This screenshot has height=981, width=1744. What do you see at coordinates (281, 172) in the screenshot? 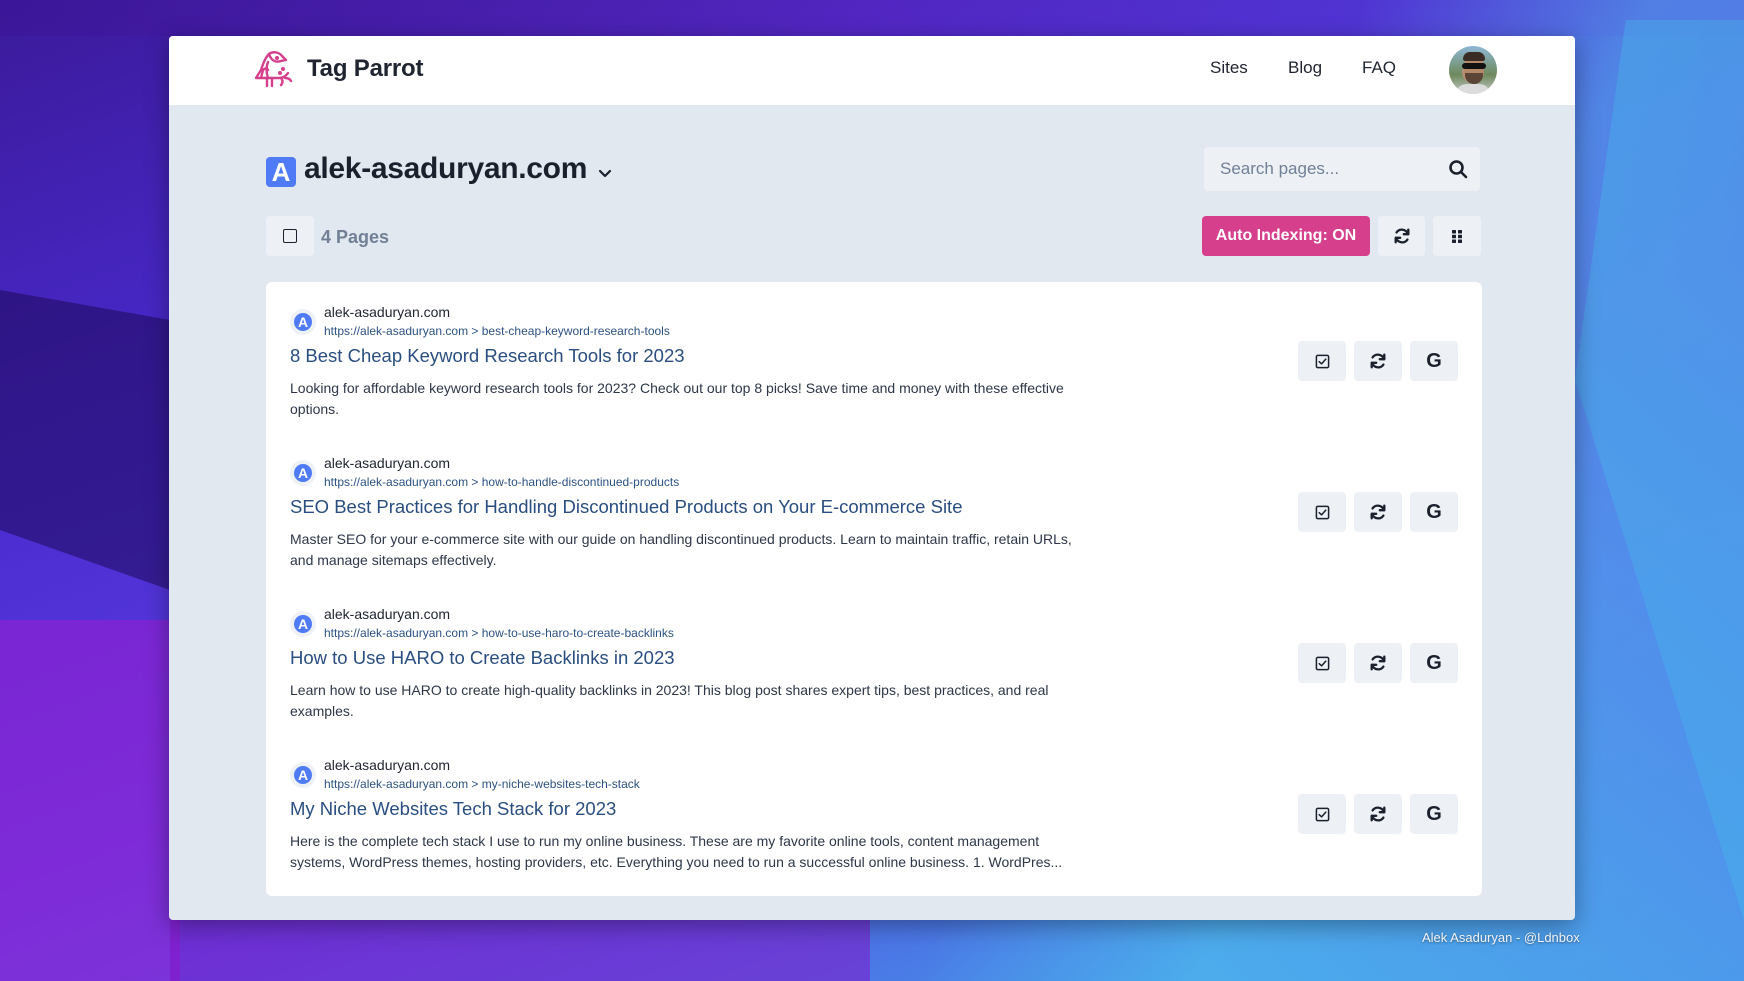
I see `site-logo: A` at bounding box center [281, 172].